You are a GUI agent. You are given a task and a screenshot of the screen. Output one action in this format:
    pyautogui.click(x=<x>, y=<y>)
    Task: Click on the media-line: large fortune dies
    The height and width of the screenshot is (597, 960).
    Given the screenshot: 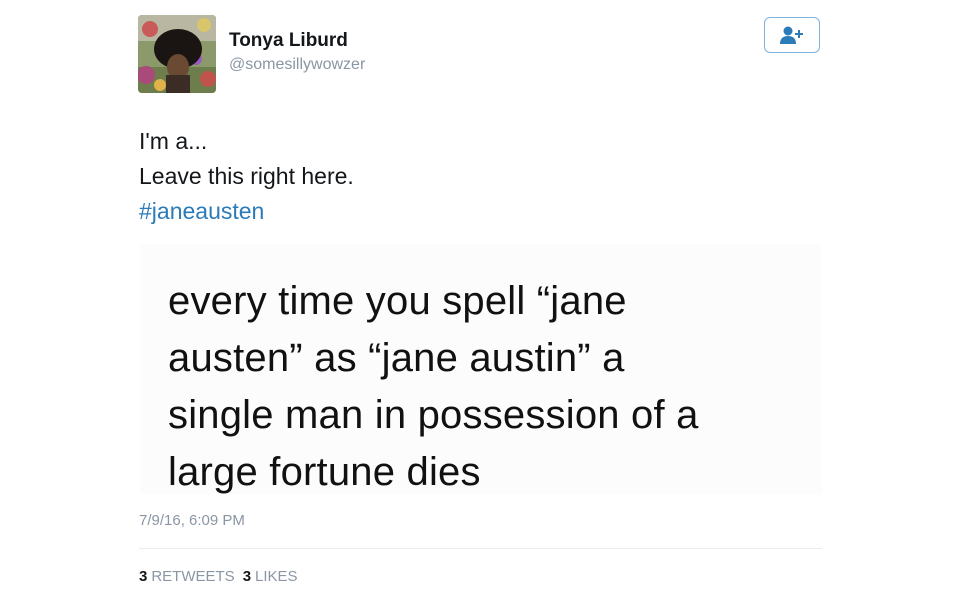 What is the action you would take?
    pyautogui.click(x=324, y=472)
    